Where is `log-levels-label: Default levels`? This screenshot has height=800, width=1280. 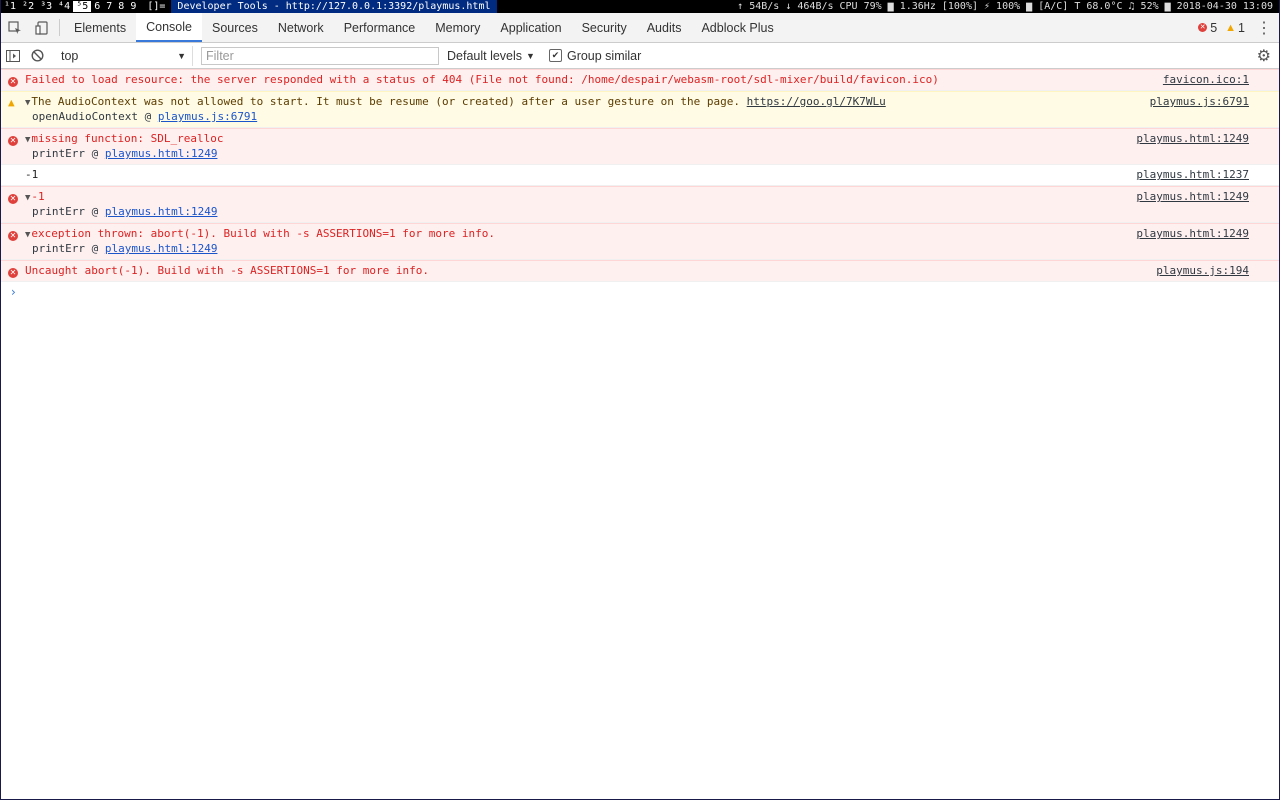
log-levels-label: Default levels is located at coordinates (485, 55).